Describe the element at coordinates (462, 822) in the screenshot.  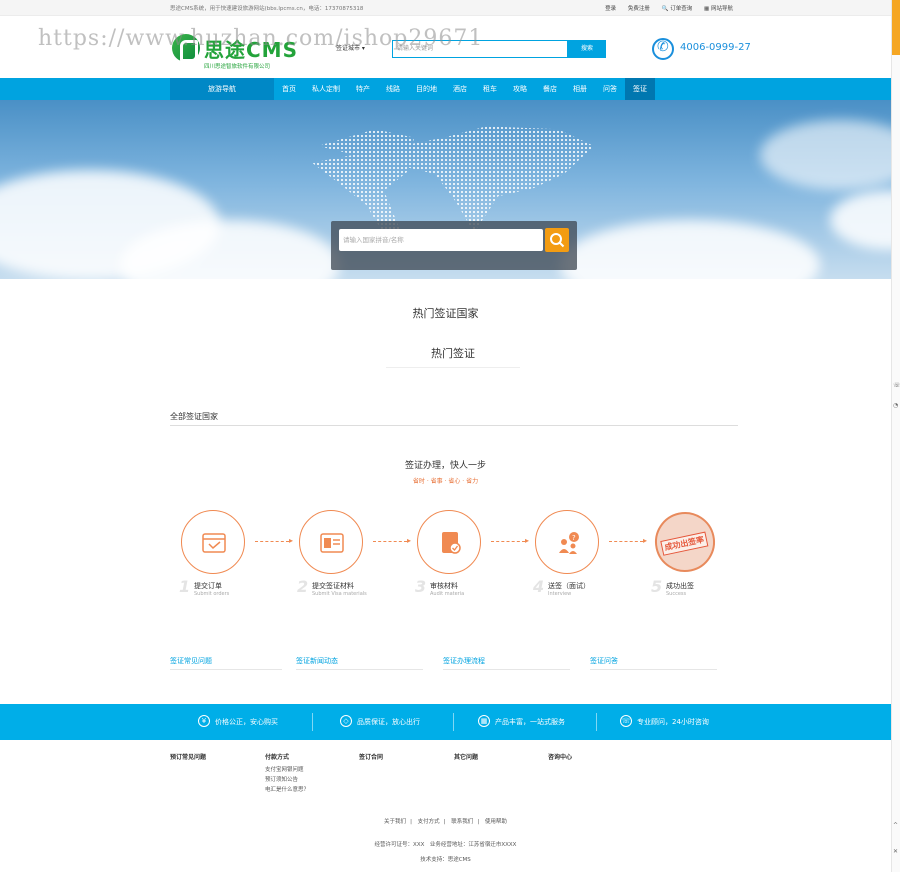
I see `contact-link: 联系我们` at that location.